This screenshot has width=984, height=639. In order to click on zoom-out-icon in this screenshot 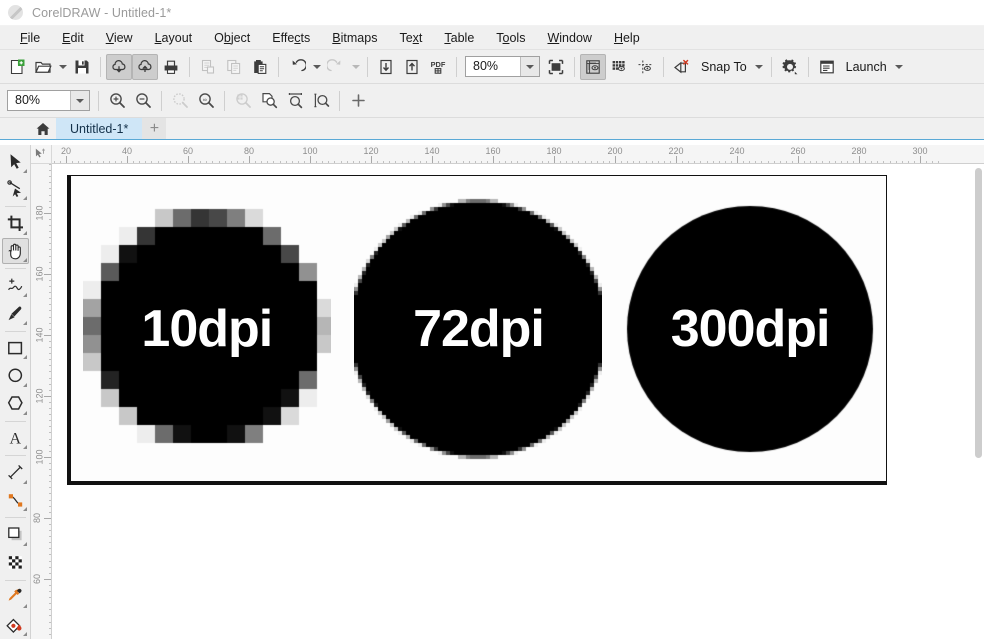, I will do `click(143, 101)`.